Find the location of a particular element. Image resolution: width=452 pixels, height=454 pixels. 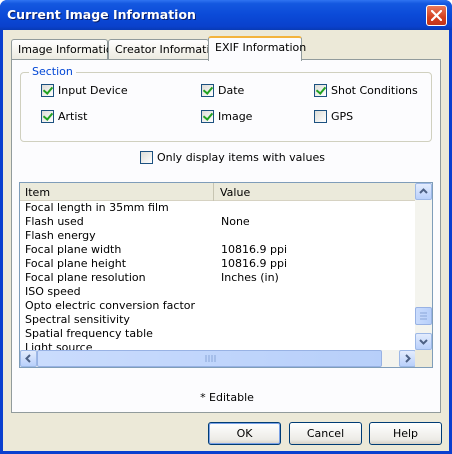

ok-button: OK is located at coordinates (244, 433).